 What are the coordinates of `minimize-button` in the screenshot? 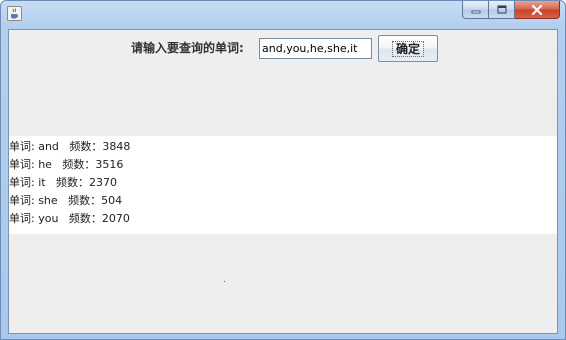 It's located at (475, 10).